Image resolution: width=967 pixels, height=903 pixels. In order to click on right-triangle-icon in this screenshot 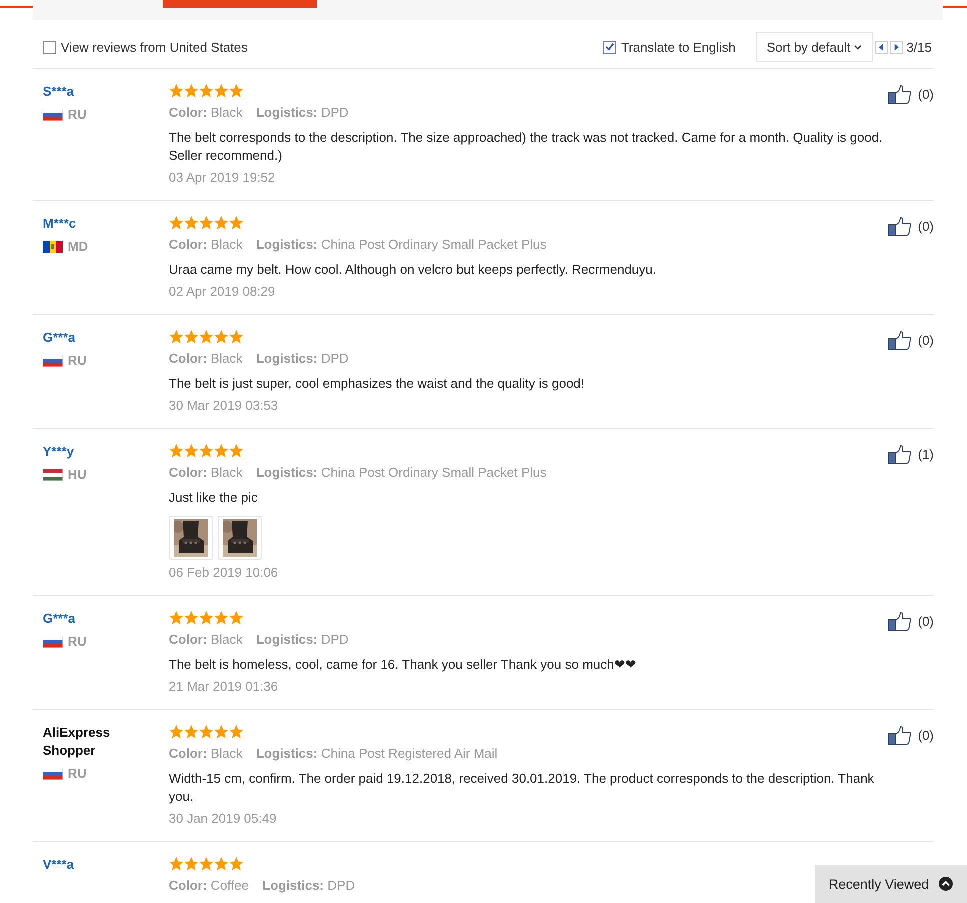, I will do `click(896, 47)`.